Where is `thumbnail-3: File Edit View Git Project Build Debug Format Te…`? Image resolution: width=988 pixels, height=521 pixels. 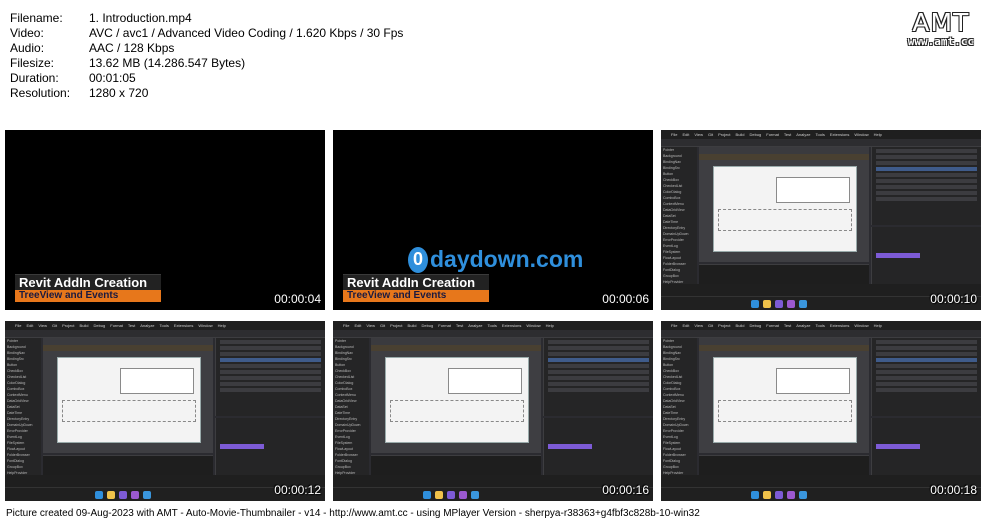 thumbnail-3: File Edit View Git Project Build Debug Format Te… is located at coordinates (821, 220).